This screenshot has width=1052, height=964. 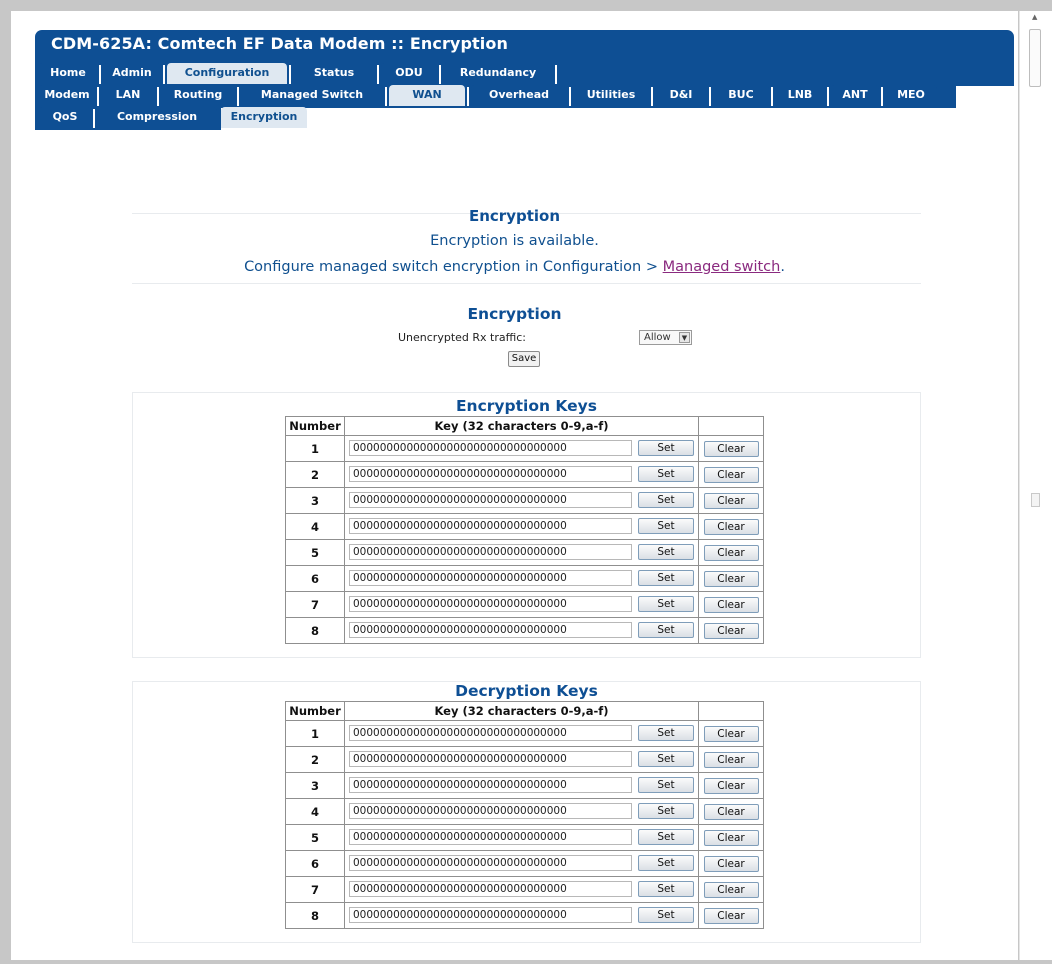 I want to click on tab-status: Status, so click(x=334, y=73).